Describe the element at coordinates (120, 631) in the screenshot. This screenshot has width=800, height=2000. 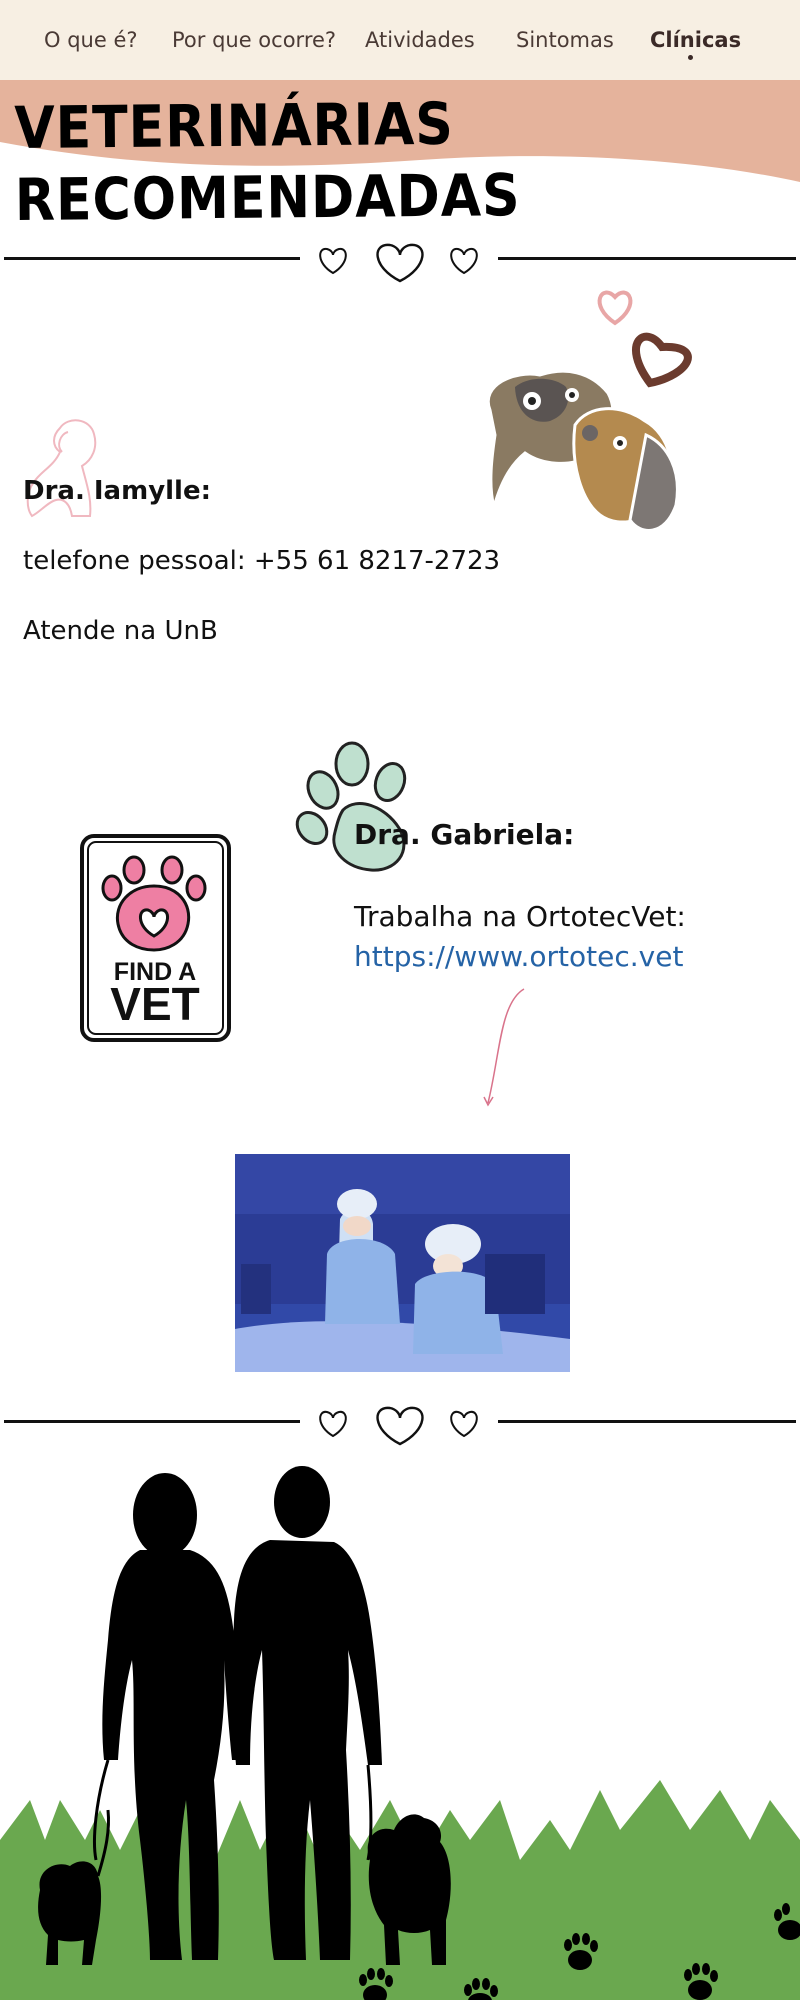
I see `vet-1-location: Atende na UnB` at that location.